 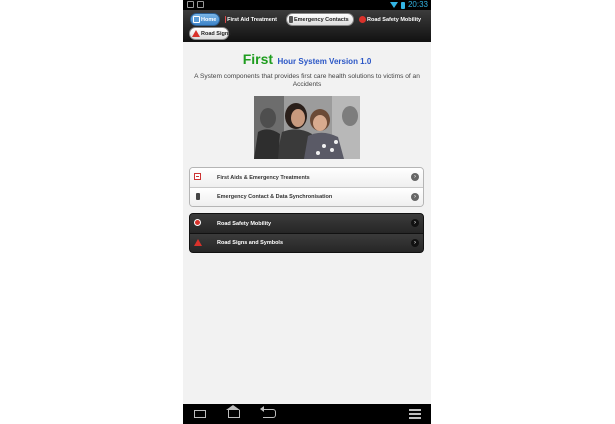 What do you see at coordinates (393, 5) in the screenshot?
I see `wifi-icon` at bounding box center [393, 5].